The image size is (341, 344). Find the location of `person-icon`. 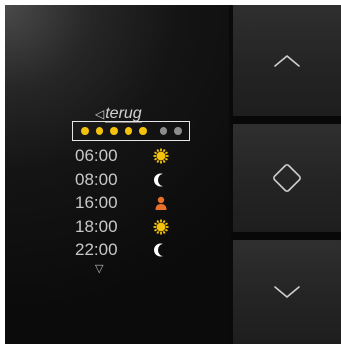

person-icon is located at coordinates (161, 203).